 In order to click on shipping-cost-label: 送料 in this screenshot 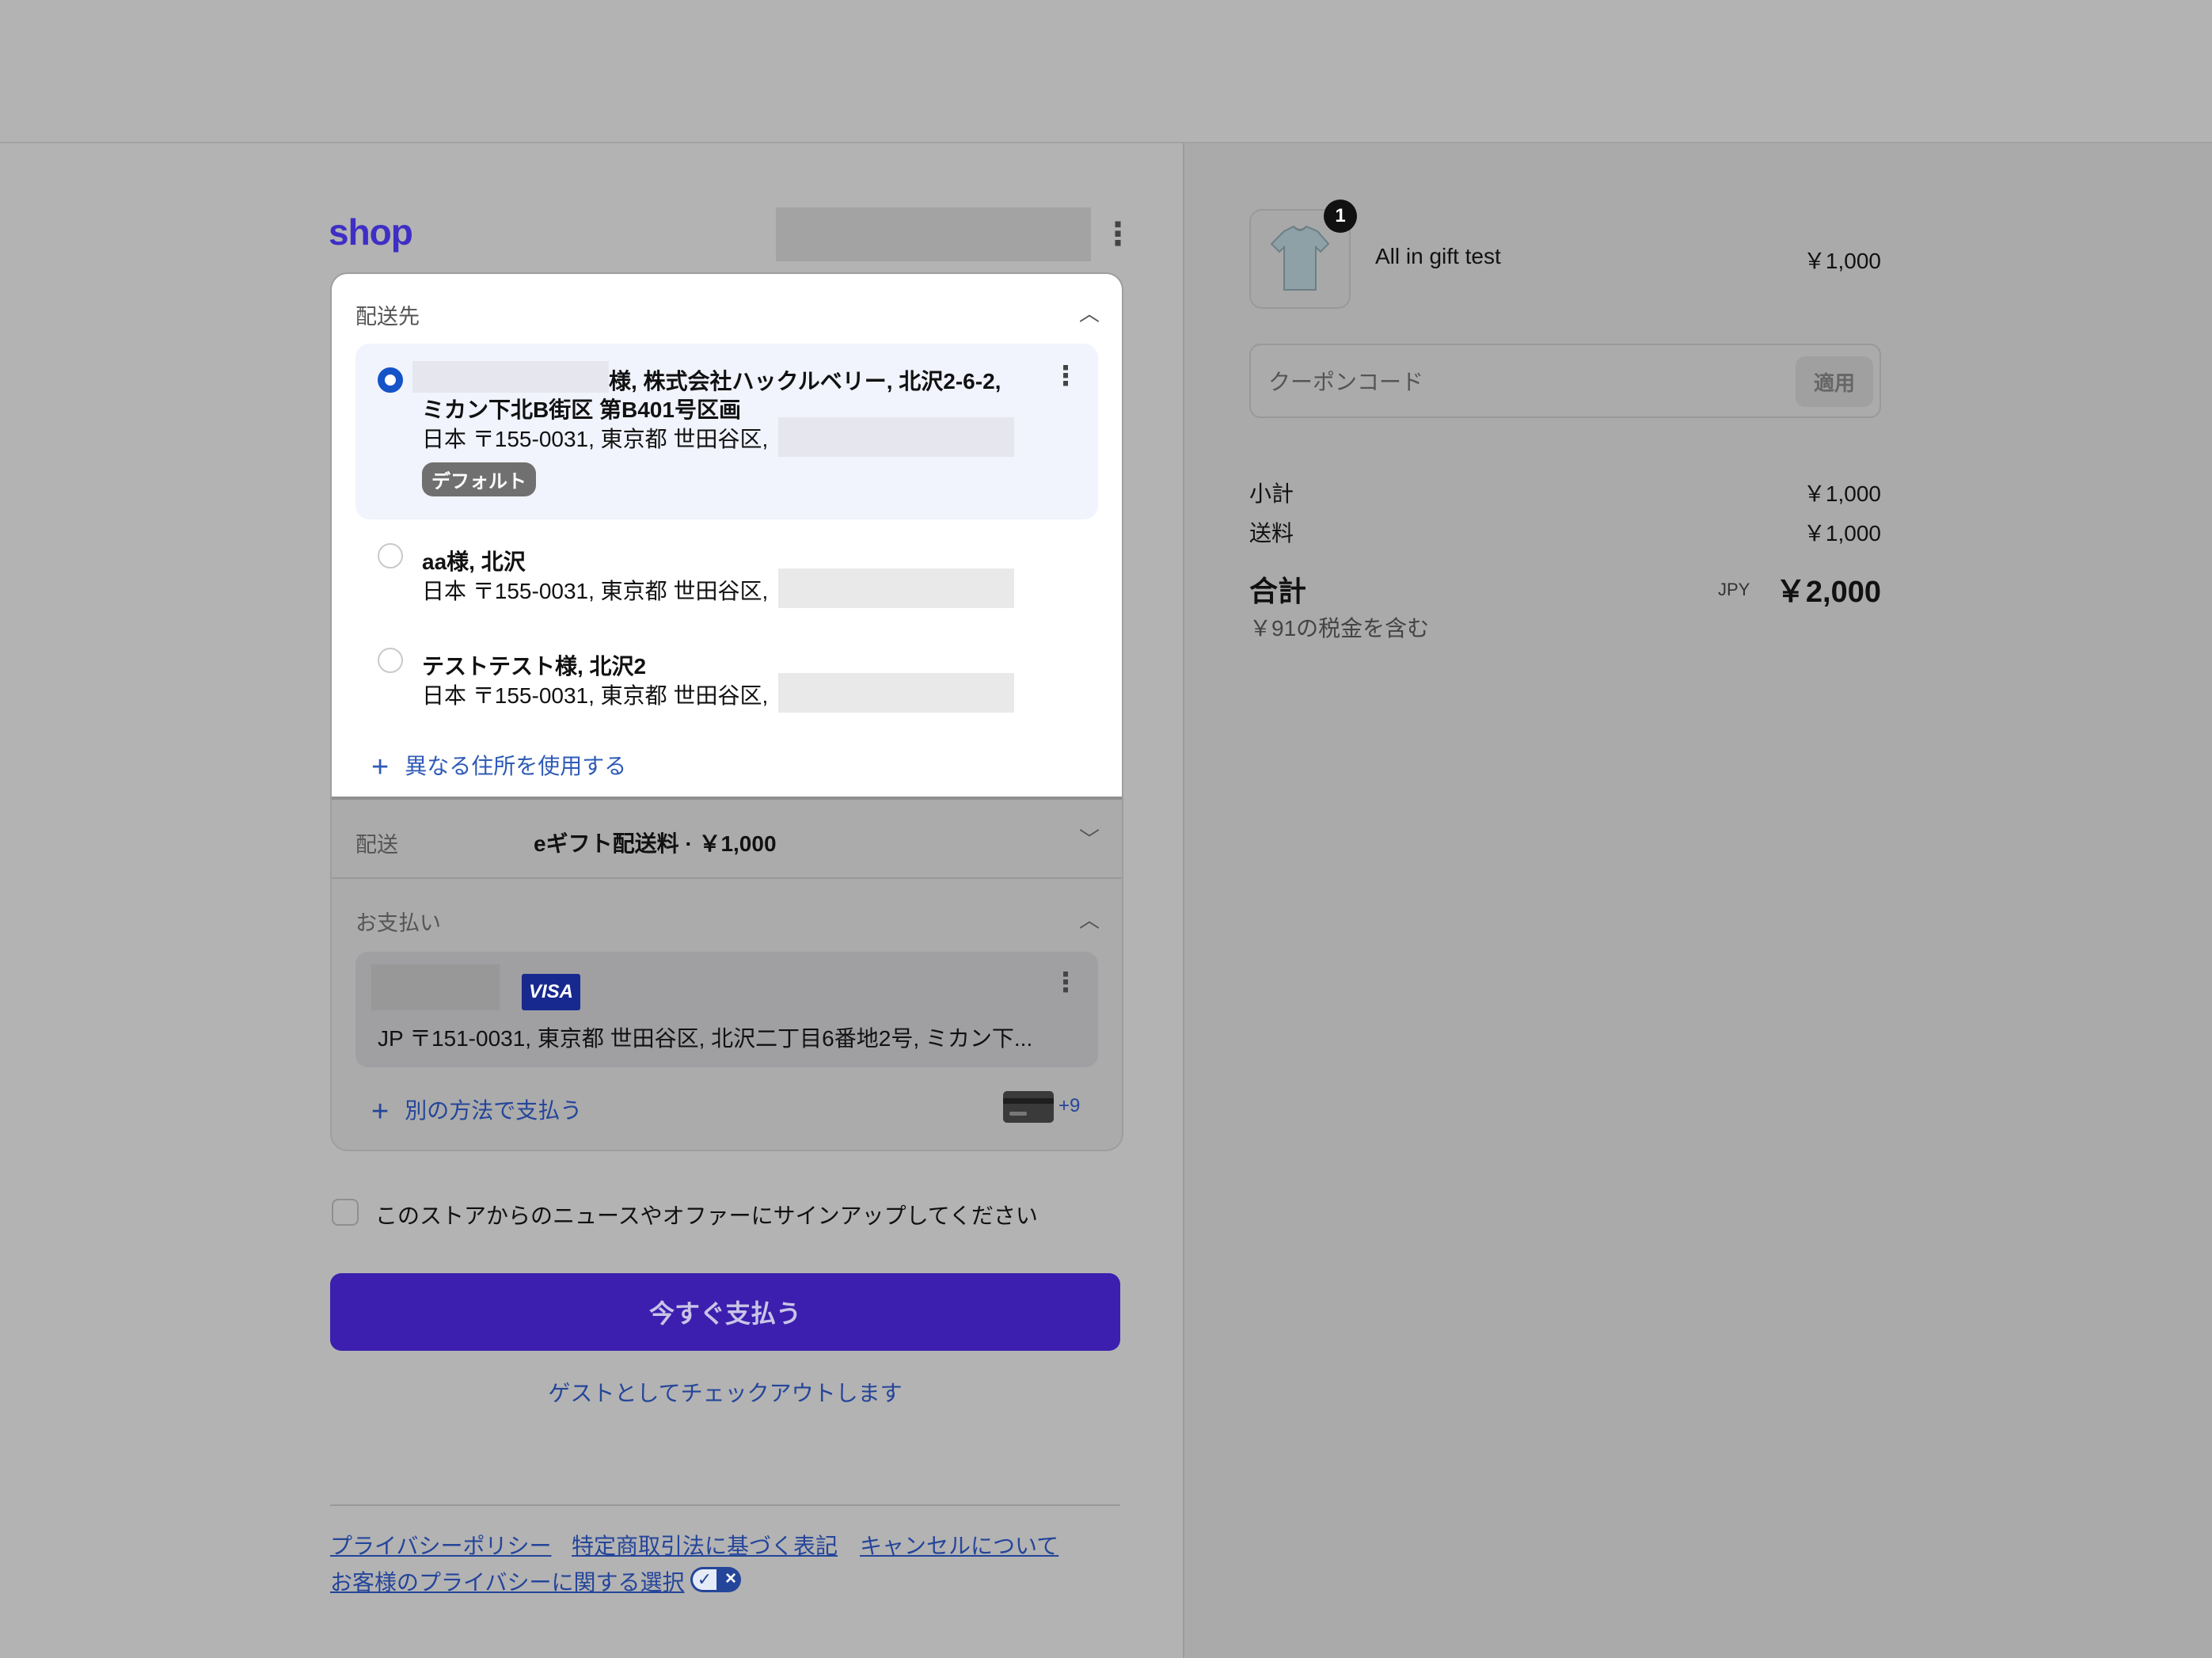, I will do `click(1271, 533)`.